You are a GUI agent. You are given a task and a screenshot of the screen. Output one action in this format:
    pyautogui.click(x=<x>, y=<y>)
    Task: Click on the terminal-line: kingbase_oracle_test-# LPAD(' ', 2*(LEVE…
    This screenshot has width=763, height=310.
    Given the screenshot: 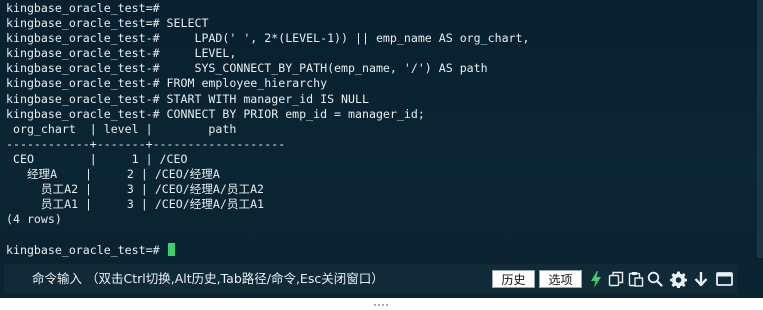 What is the action you would take?
    pyautogui.click(x=268, y=38)
    